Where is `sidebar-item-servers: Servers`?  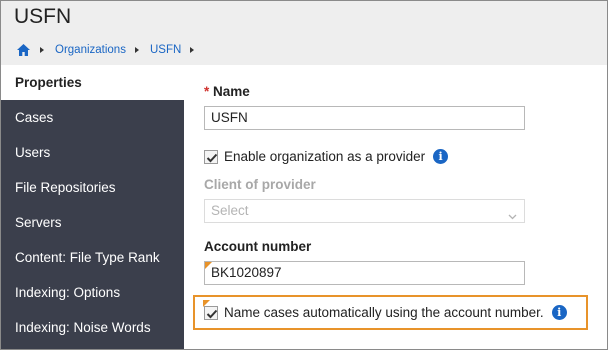 sidebar-item-servers: Servers is located at coordinates (92, 222).